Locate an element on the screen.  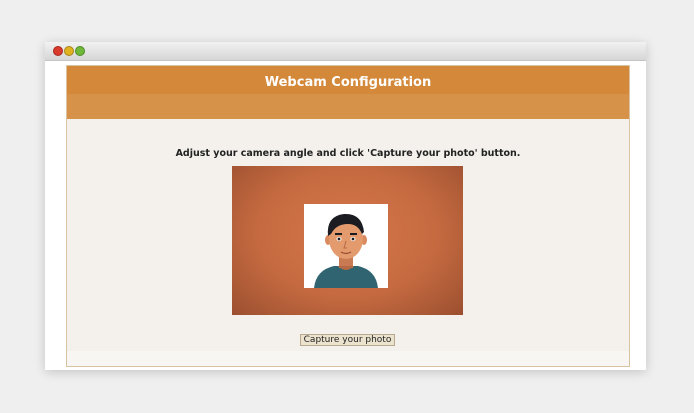
close-window-icon is located at coordinates (58, 51).